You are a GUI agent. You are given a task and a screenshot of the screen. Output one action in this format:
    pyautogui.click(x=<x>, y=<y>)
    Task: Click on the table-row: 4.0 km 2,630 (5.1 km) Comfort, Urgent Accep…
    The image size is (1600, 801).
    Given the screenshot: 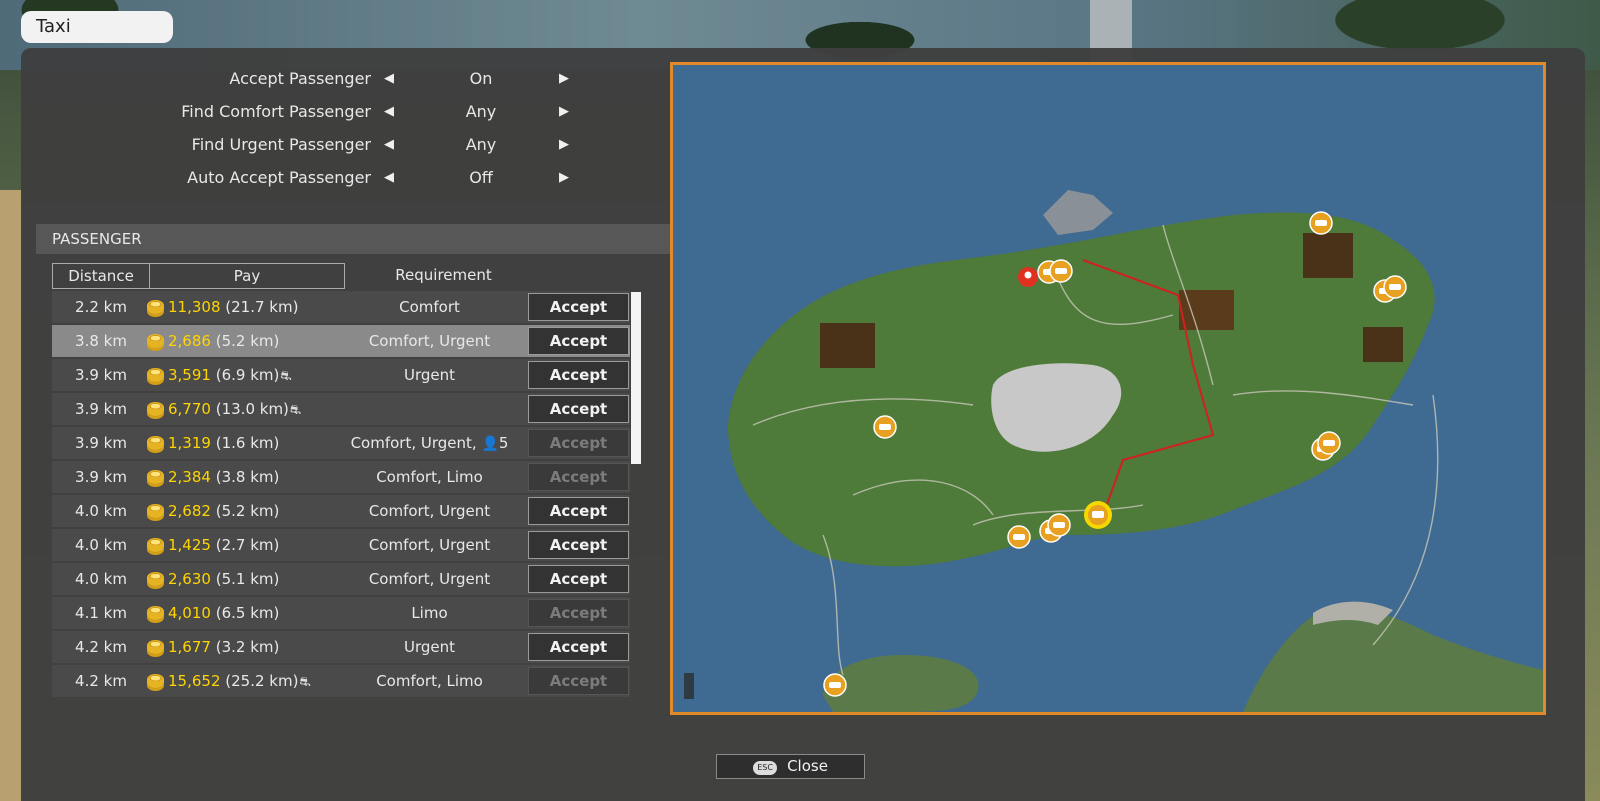 What is the action you would take?
    pyautogui.click(x=341, y=579)
    